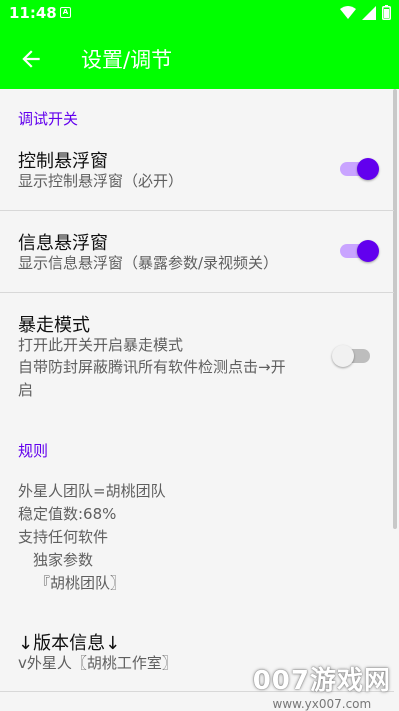  I want to click on rule-line: 『胡桃团队〗, so click(80, 583).